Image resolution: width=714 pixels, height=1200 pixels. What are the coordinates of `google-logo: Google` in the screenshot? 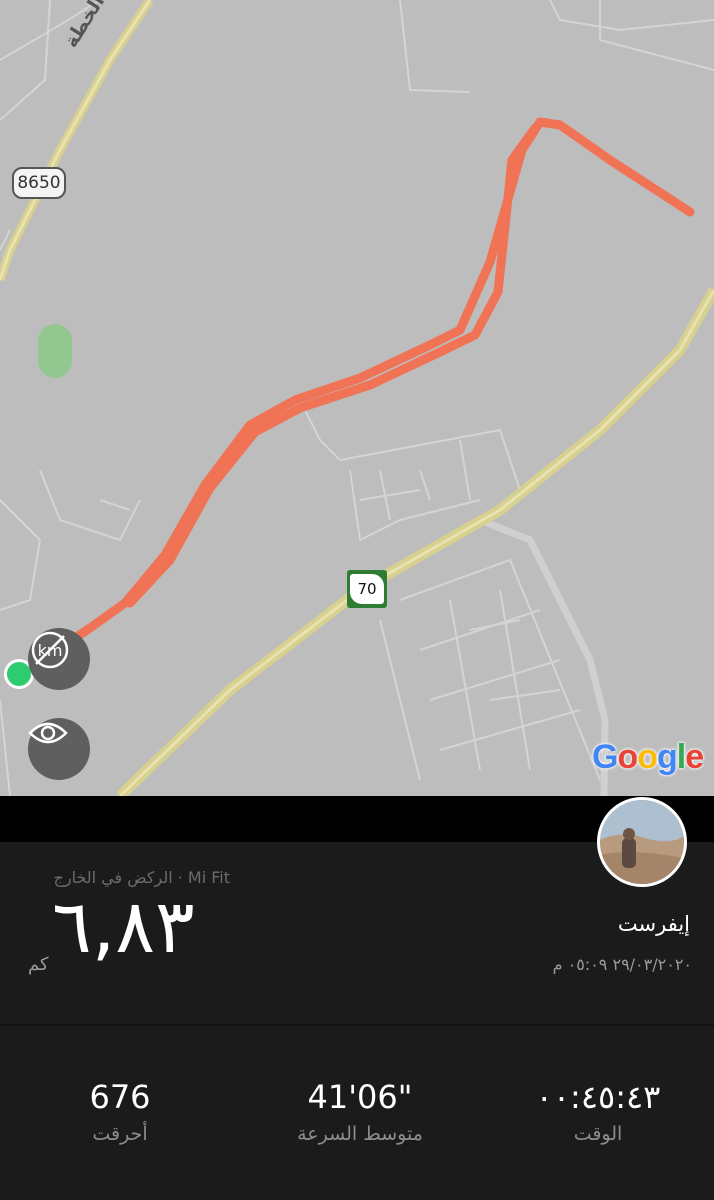 It's located at (648, 757).